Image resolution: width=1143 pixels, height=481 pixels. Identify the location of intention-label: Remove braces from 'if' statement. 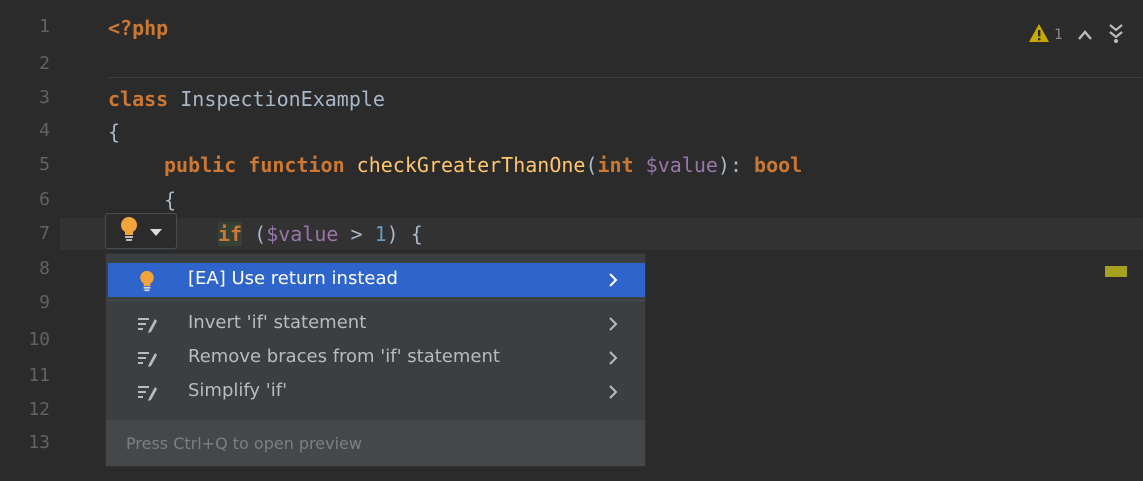
(344, 356).